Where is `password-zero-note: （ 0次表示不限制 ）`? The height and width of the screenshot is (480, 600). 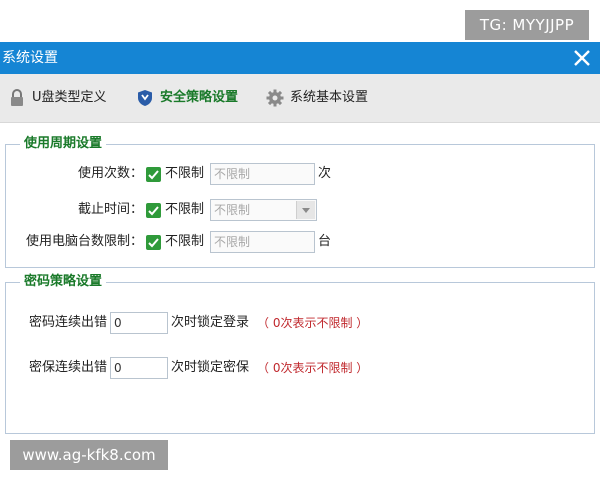 password-zero-note: （ 0次表示不限制 ） is located at coordinates (313, 323).